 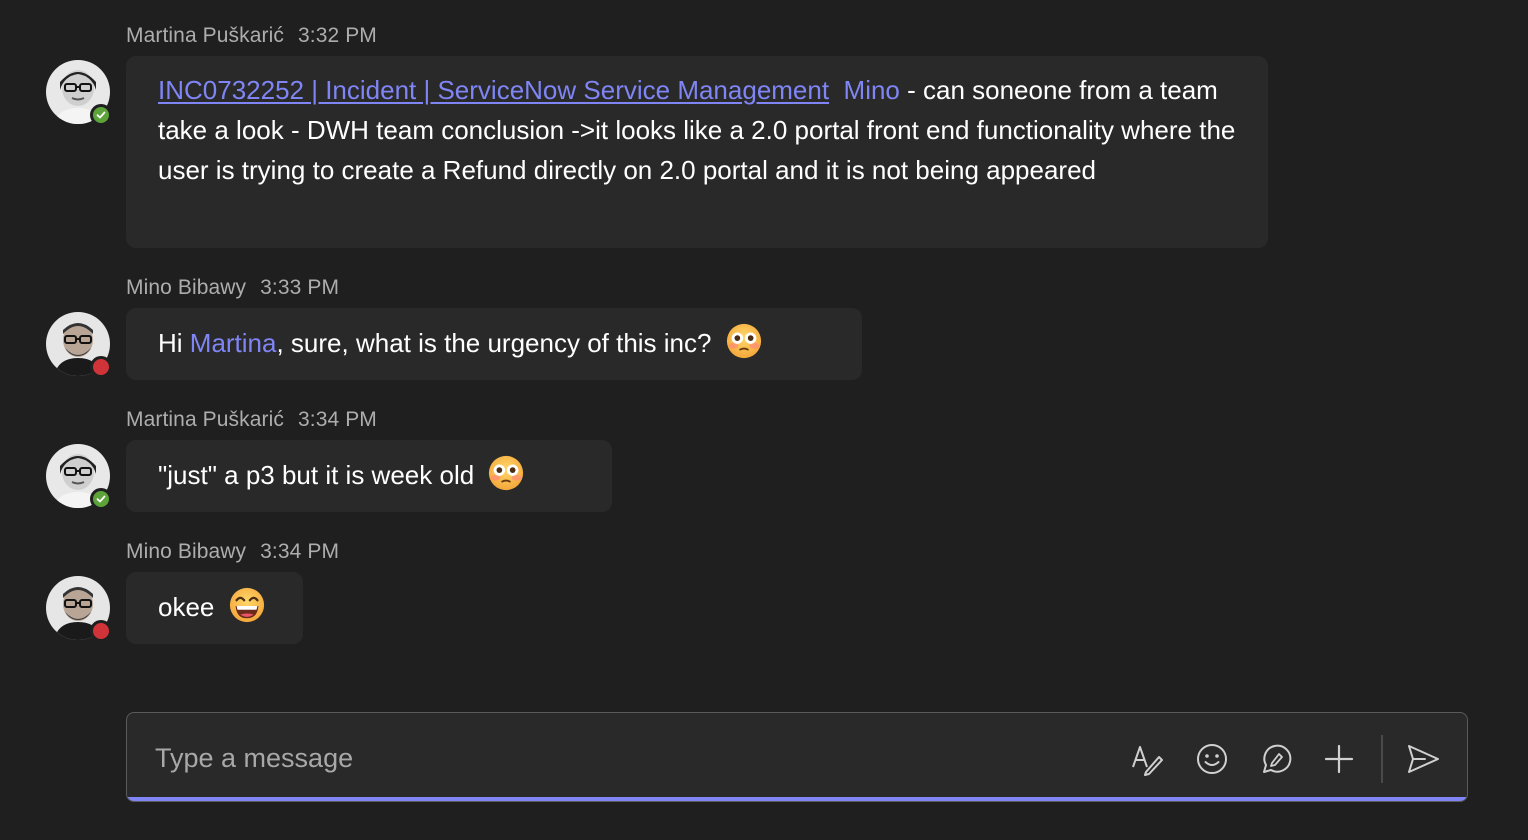 I want to click on message-time: 3:33 PM, so click(x=300, y=287).